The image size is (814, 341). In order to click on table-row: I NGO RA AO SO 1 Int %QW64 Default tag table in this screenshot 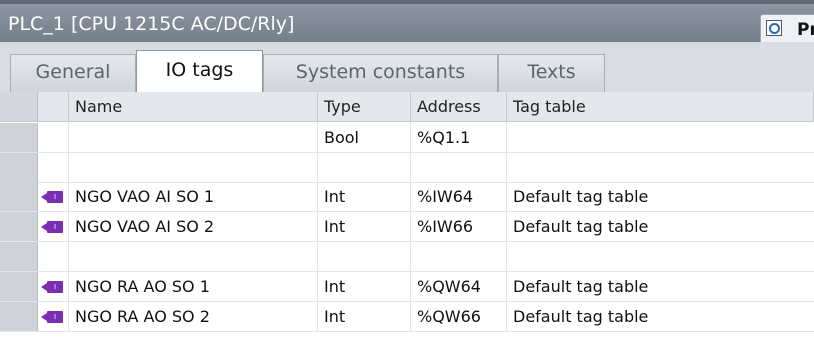, I will do `click(407, 287)`.